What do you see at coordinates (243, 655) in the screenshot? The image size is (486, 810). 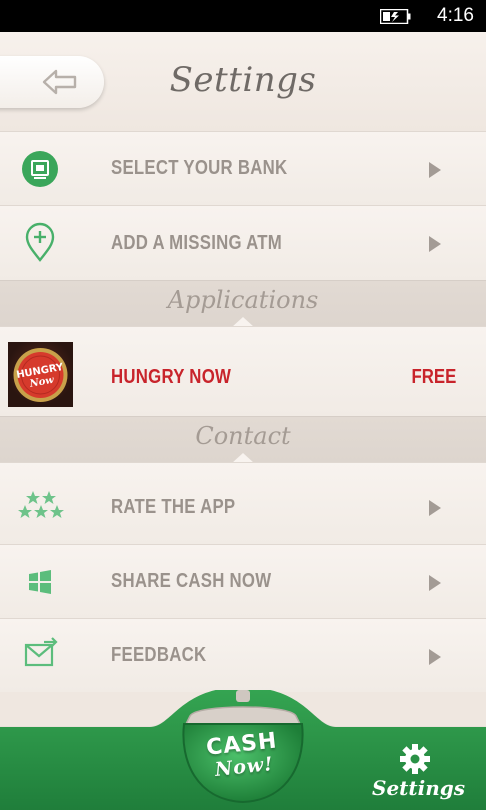 I see `feedback-row: FEEDBACK` at bounding box center [243, 655].